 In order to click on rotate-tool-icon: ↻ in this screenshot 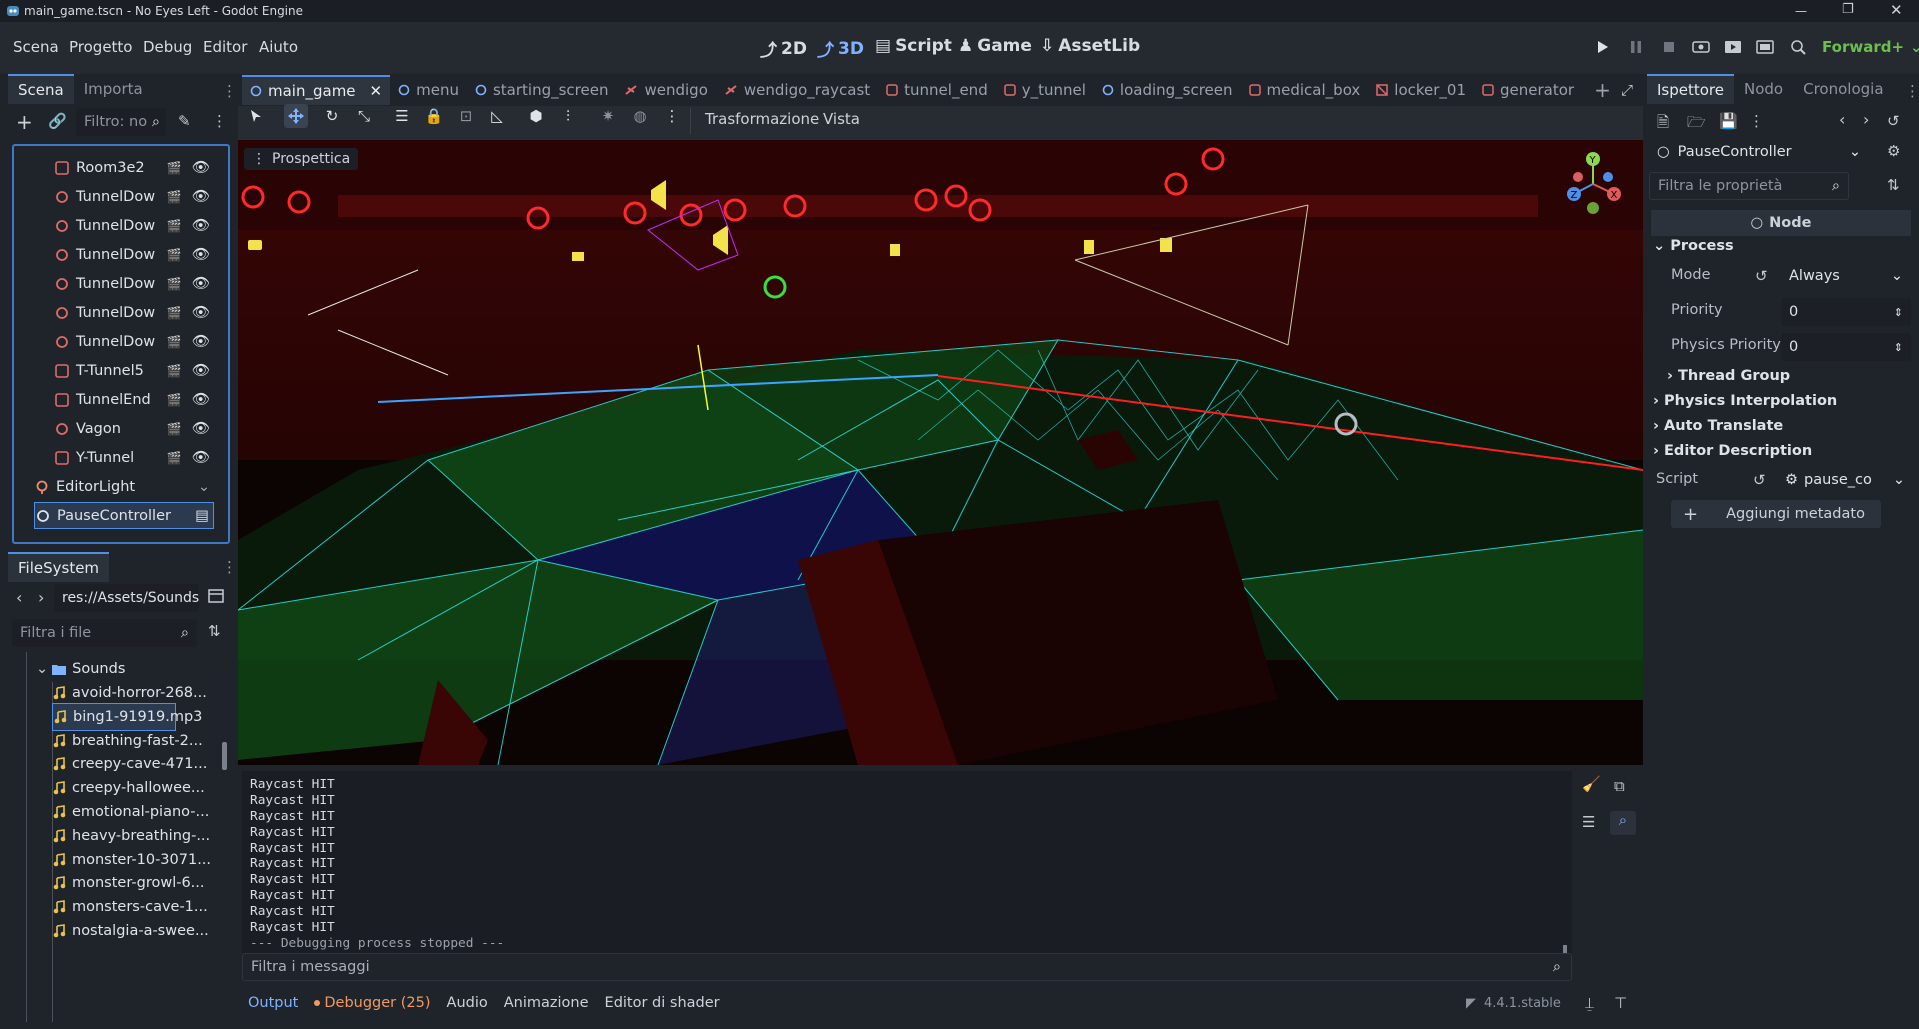, I will do `click(332, 116)`.